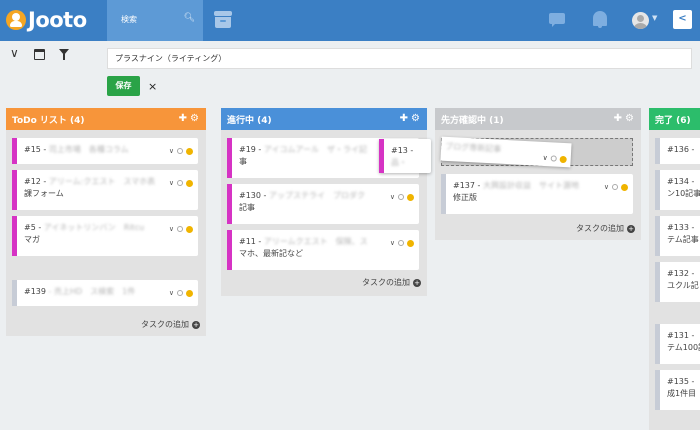  What do you see at coordinates (399, 162) in the screenshot?
I see `task-text: 品・` at bounding box center [399, 162].